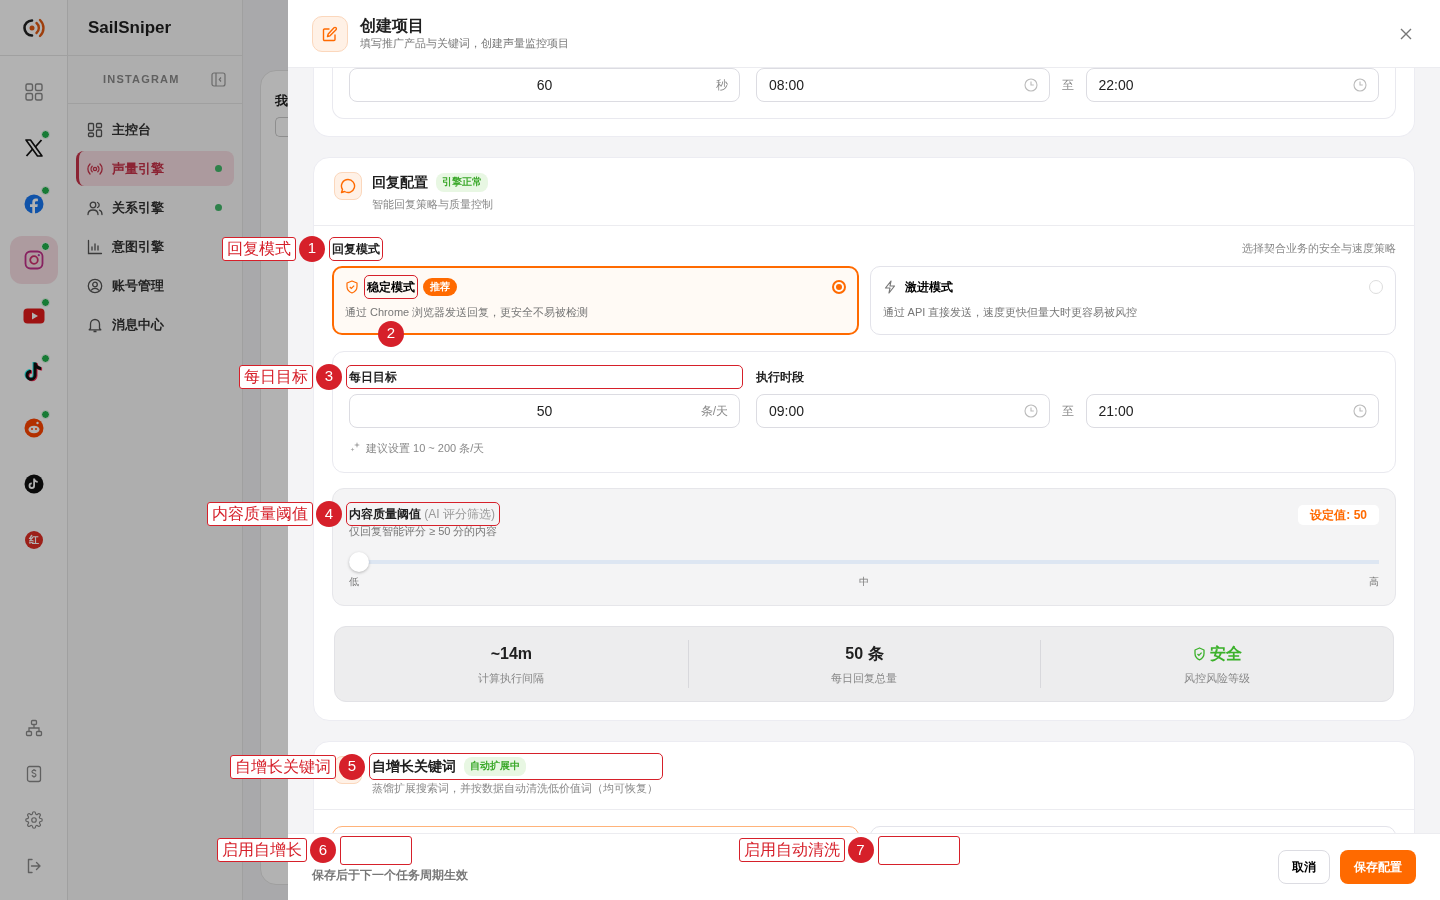 The height and width of the screenshot is (900, 1440). What do you see at coordinates (423, 531) in the screenshot?
I see `field-hint: 仅回复智能评分 ≥ 50 分的内容` at bounding box center [423, 531].